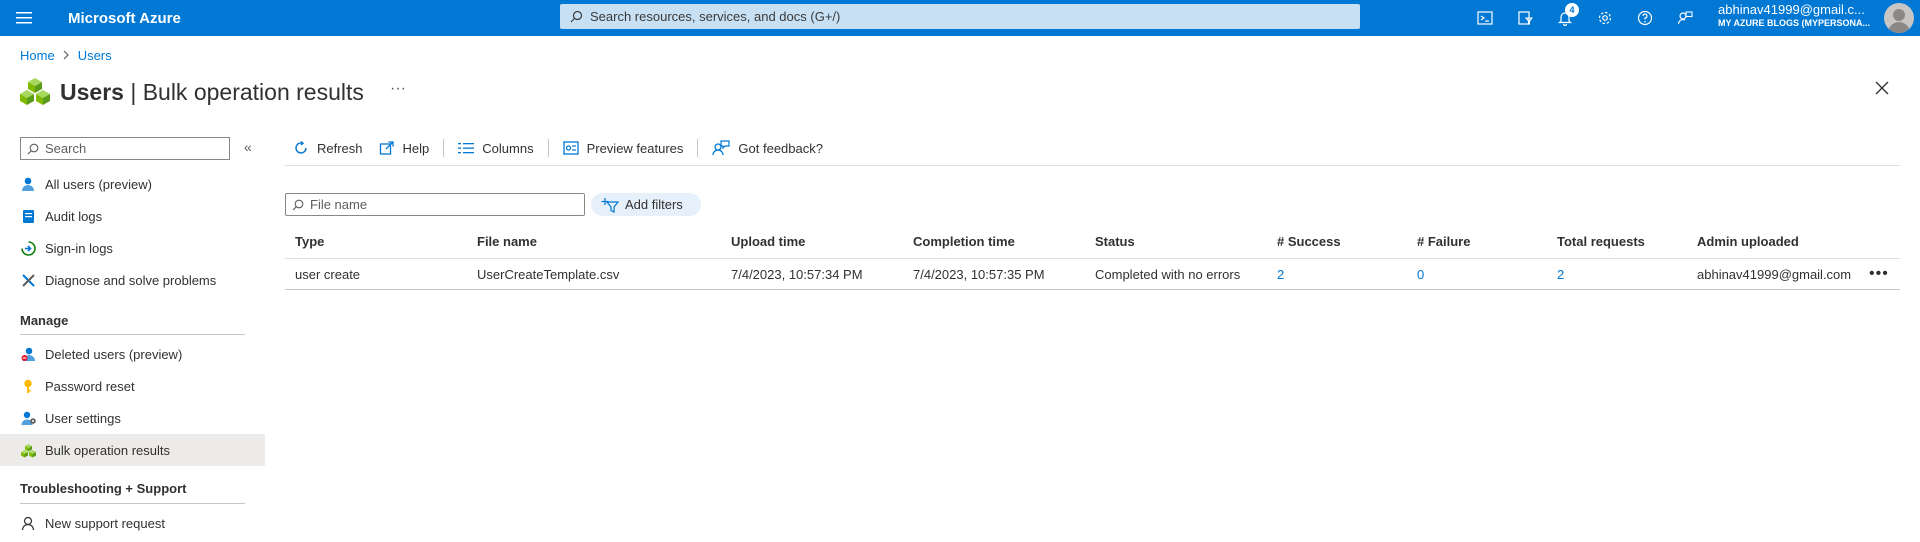  I want to click on column-header-failure: # Failure, so click(1443, 241).